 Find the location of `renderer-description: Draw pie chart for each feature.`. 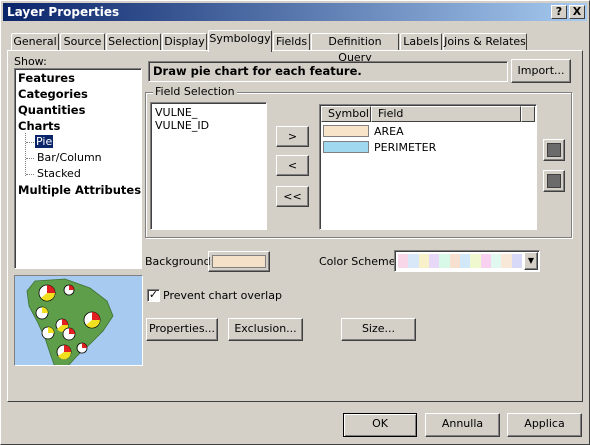

renderer-description: Draw pie chart for each feature. is located at coordinates (328, 71).